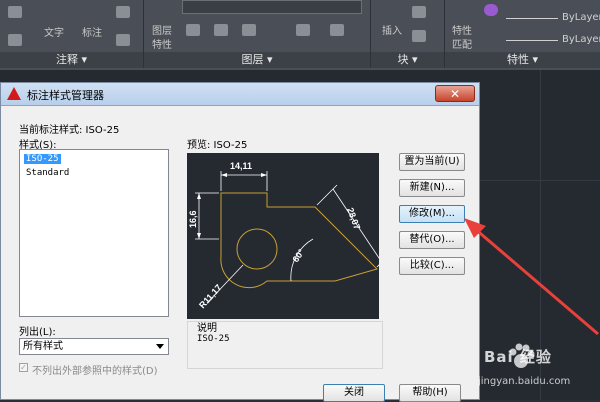 The image size is (600, 402). I want to click on preview-drawing: 14,11 16,6 28,07 60° R11,17, so click(286, 235).